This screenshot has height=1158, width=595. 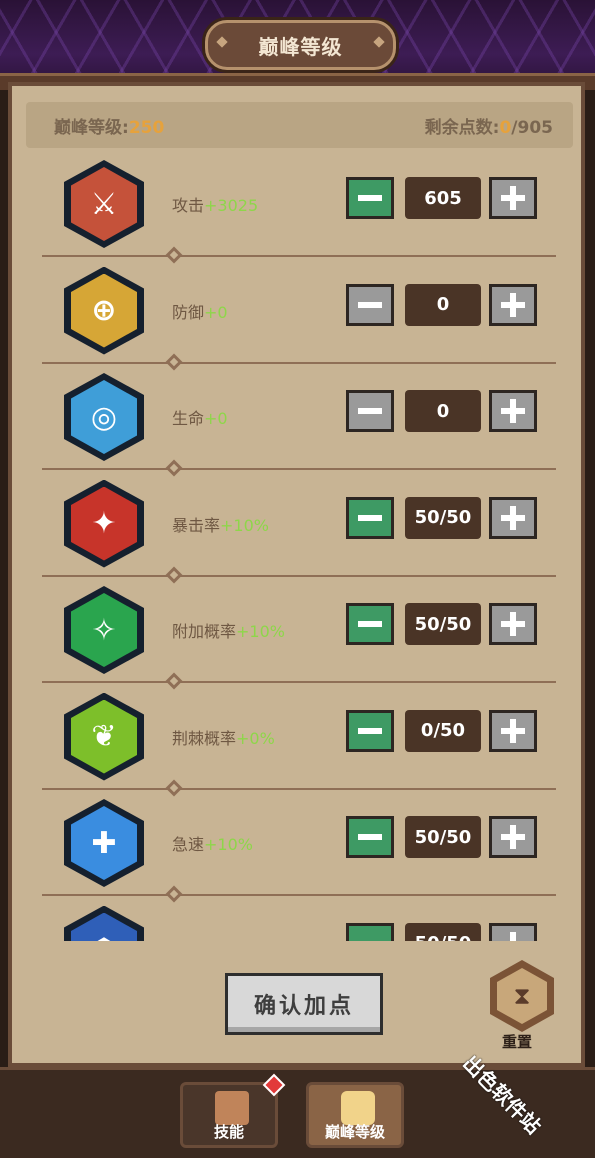 What do you see at coordinates (296, 315) in the screenshot?
I see `stat-row: ⊕ 防御+0 0` at bounding box center [296, 315].